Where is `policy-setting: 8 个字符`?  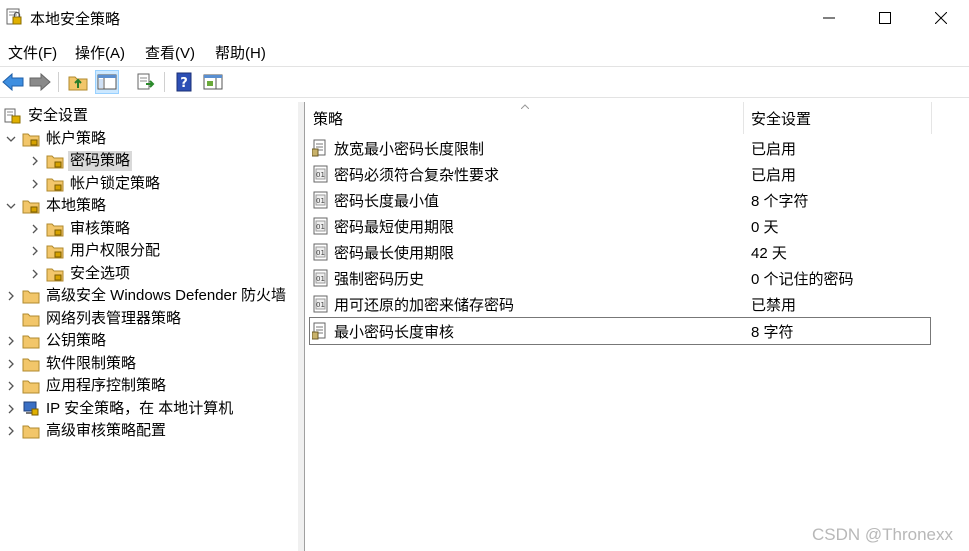 policy-setting: 8 个字符 is located at coordinates (780, 201).